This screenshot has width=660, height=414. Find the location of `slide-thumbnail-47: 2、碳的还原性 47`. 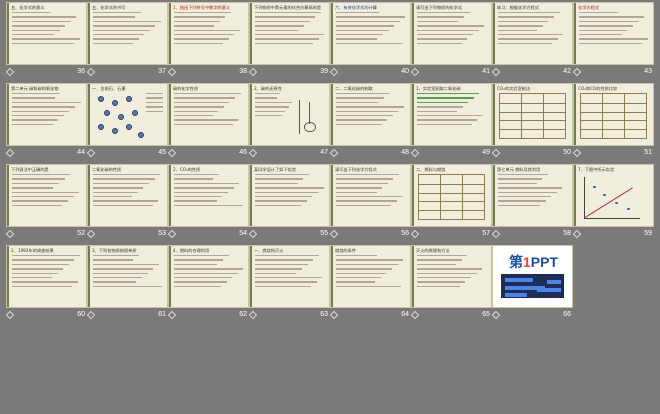

slide-thumbnail-47: 2、碳的还原性 47 is located at coordinates (289, 121).